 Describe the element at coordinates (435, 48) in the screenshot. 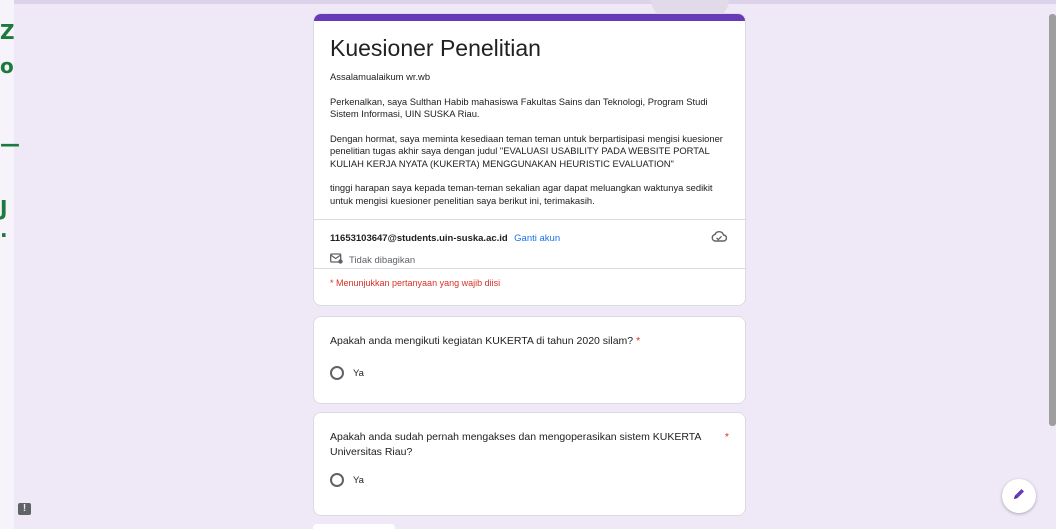

I see `form-title: Kuesioner Penelitian` at that location.